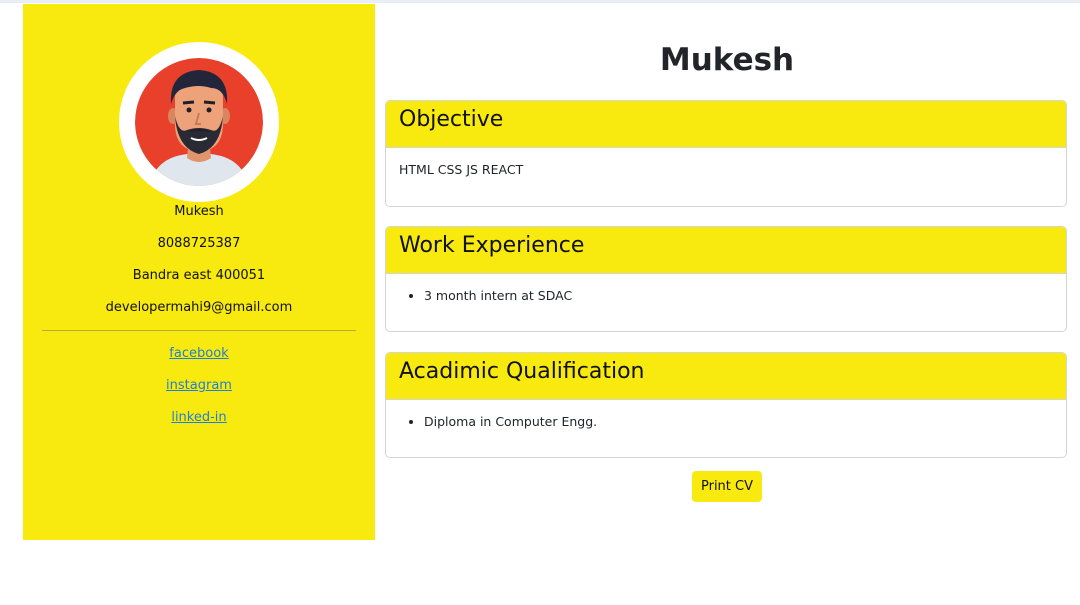  I want to click on profile-address: Bandra east 400051, so click(199, 275).